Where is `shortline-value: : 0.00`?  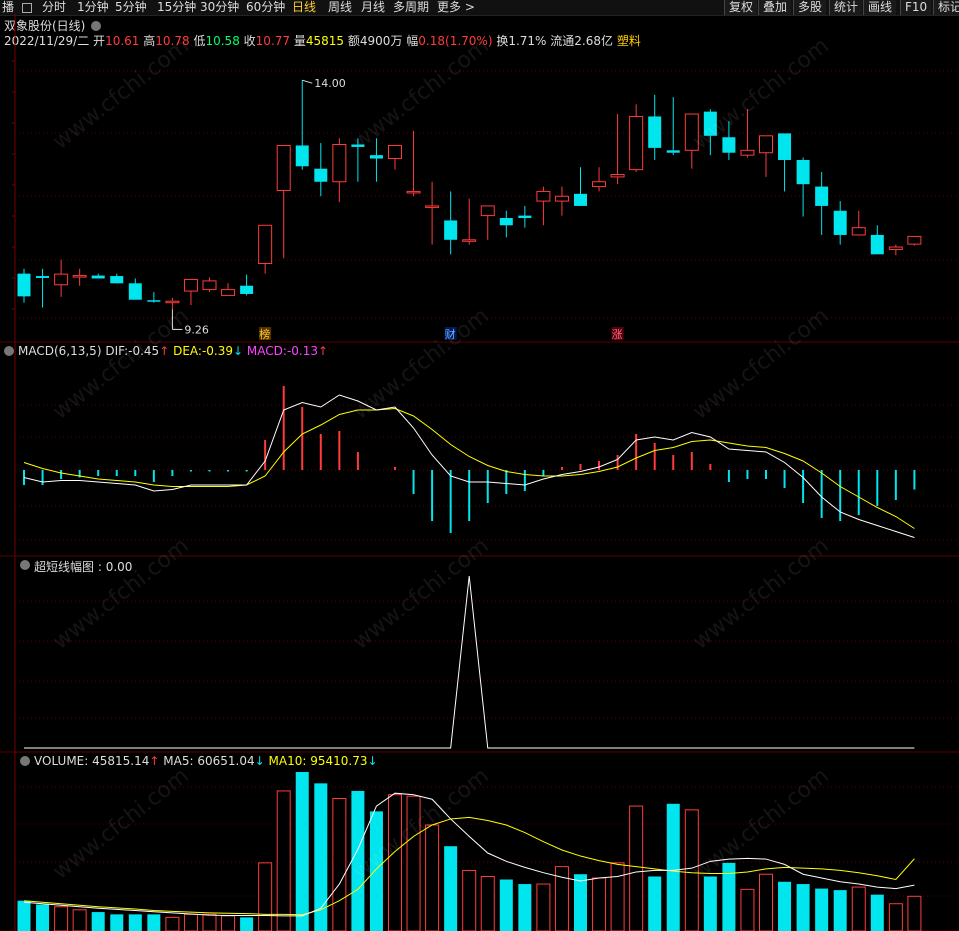 shortline-value: : 0.00 is located at coordinates (115, 567).